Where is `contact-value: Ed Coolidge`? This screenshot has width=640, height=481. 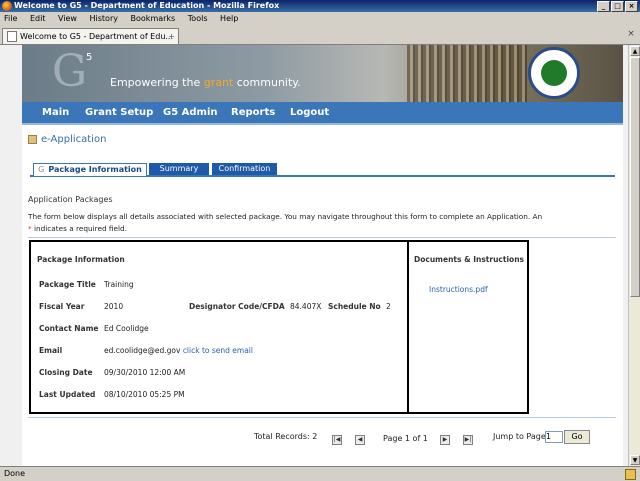 contact-value: Ed Coolidge is located at coordinates (126, 328).